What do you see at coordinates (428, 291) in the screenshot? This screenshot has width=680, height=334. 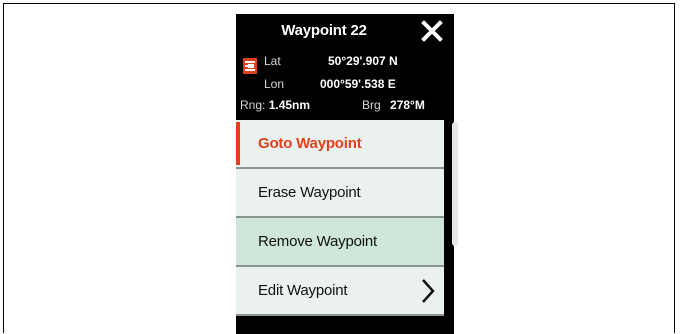 I see `chevron-right-icon` at bounding box center [428, 291].